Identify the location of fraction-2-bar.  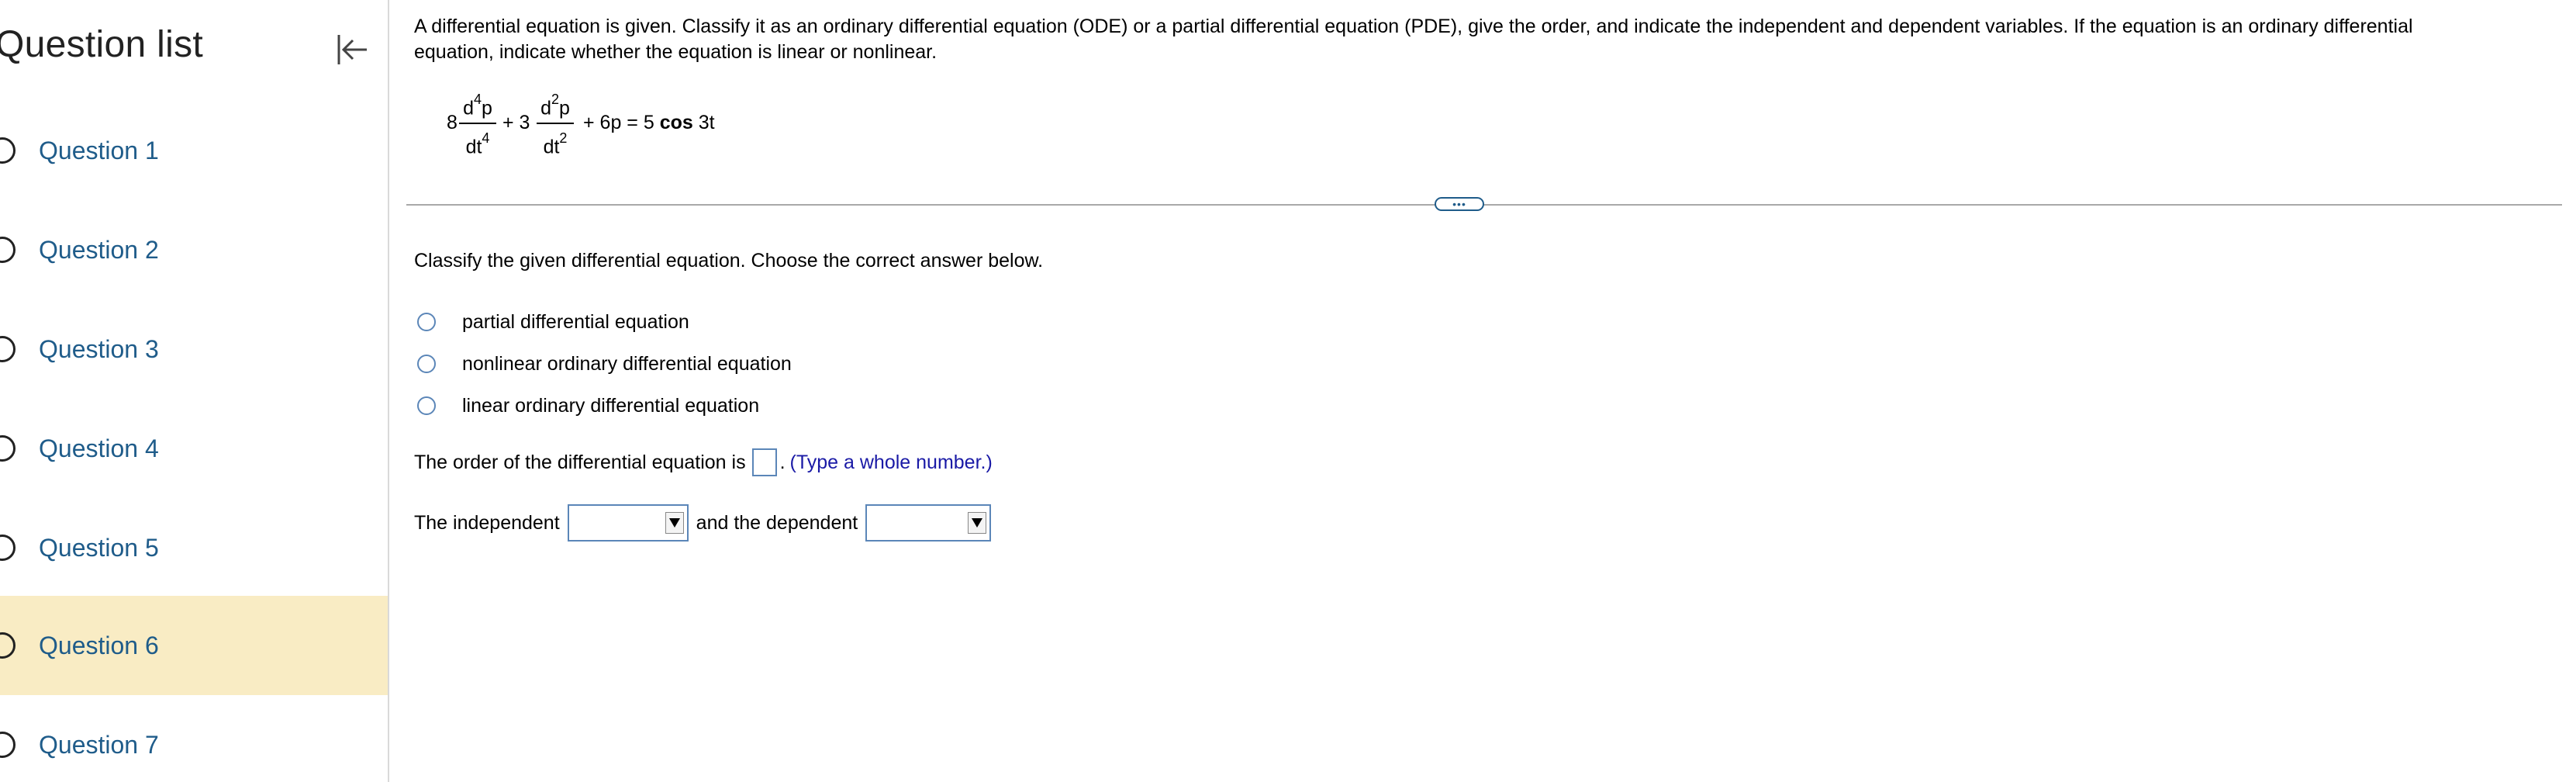
(556, 123).